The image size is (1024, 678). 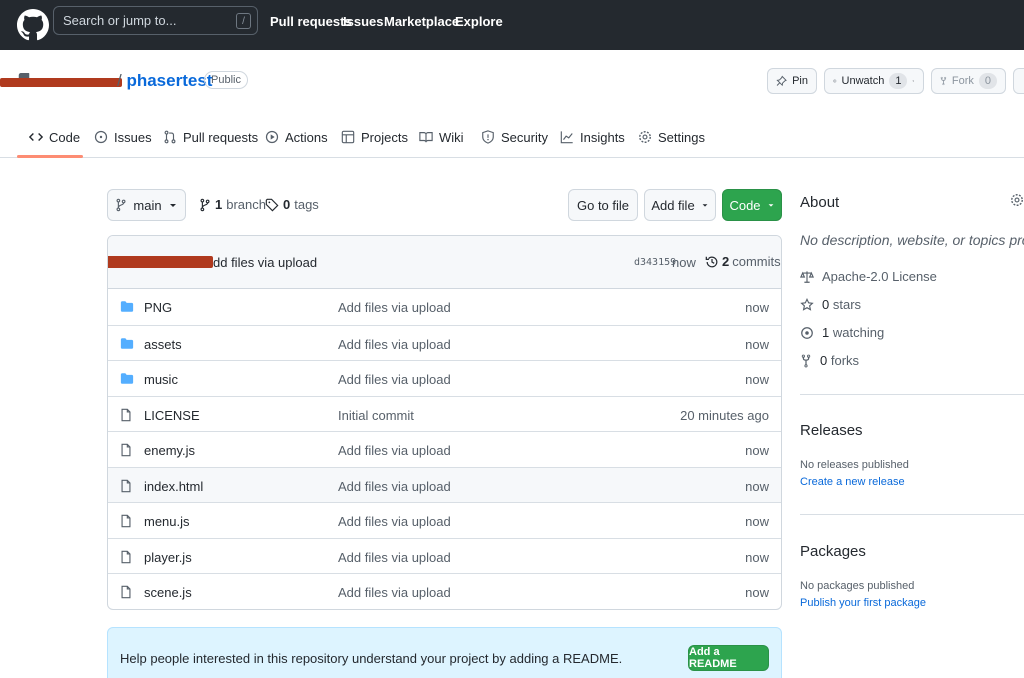 What do you see at coordinates (296, 137) in the screenshot?
I see `tab-actions: Actions` at bounding box center [296, 137].